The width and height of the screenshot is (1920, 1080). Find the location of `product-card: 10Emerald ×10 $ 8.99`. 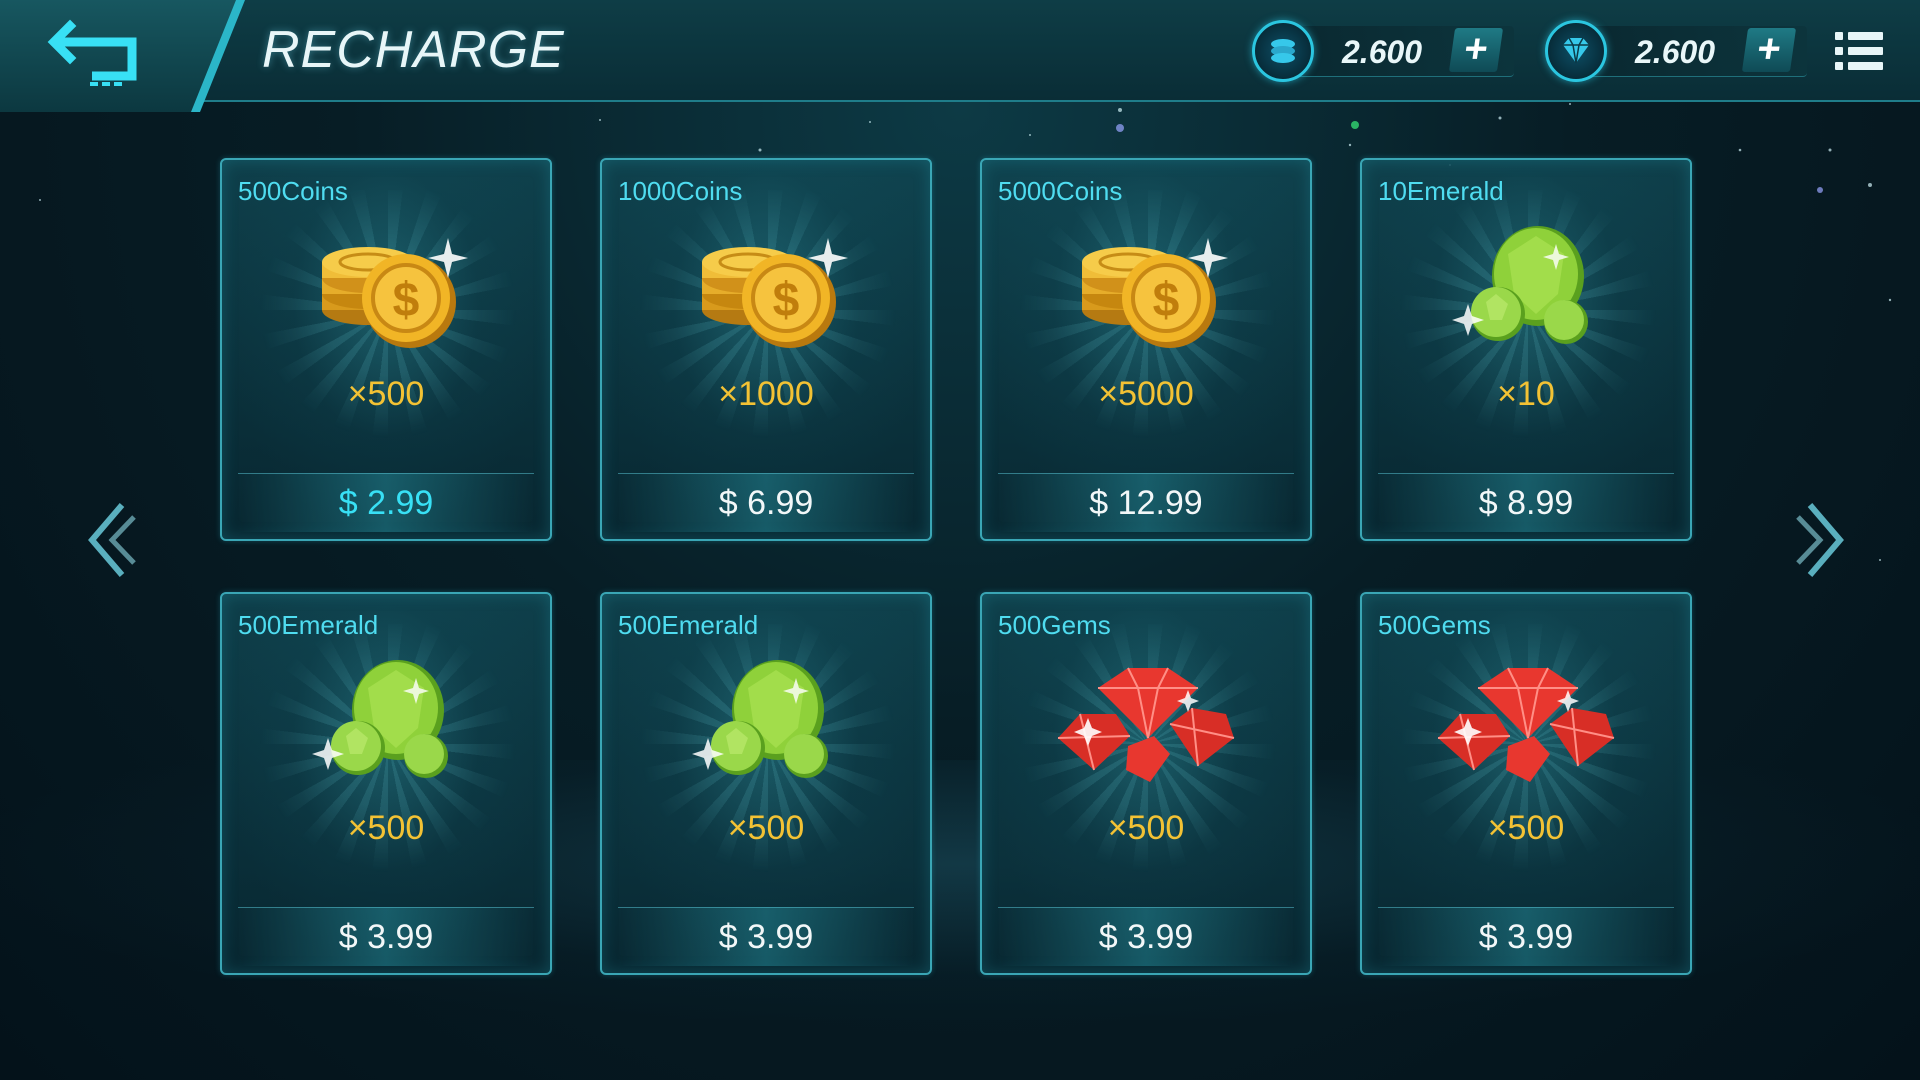

product-card: 10Emerald ×10 $ 8.99 is located at coordinates (1526, 349).